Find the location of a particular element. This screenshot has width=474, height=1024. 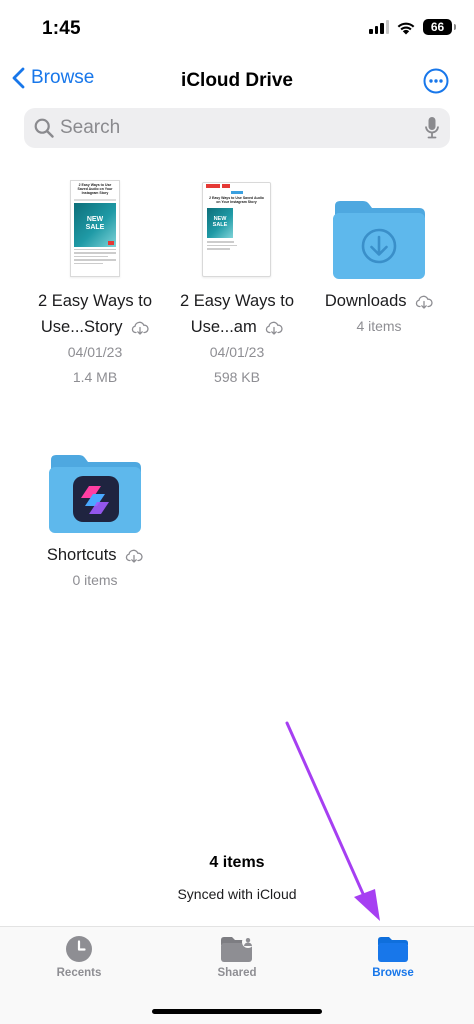

shared-folder-icon is located at coordinates (237, 949).